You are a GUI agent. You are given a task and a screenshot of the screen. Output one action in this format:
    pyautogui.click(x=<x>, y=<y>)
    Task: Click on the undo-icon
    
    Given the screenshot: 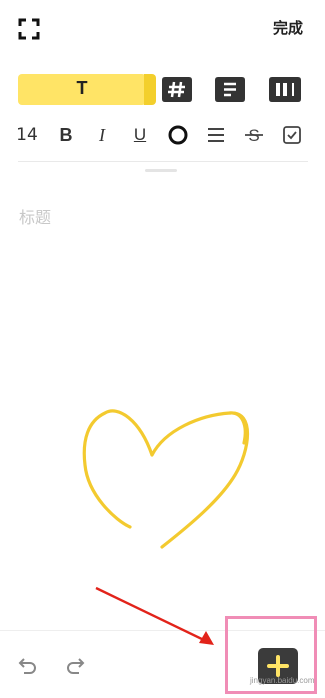 What is the action you would take?
    pyautogui.click(x=27, y=666)
    